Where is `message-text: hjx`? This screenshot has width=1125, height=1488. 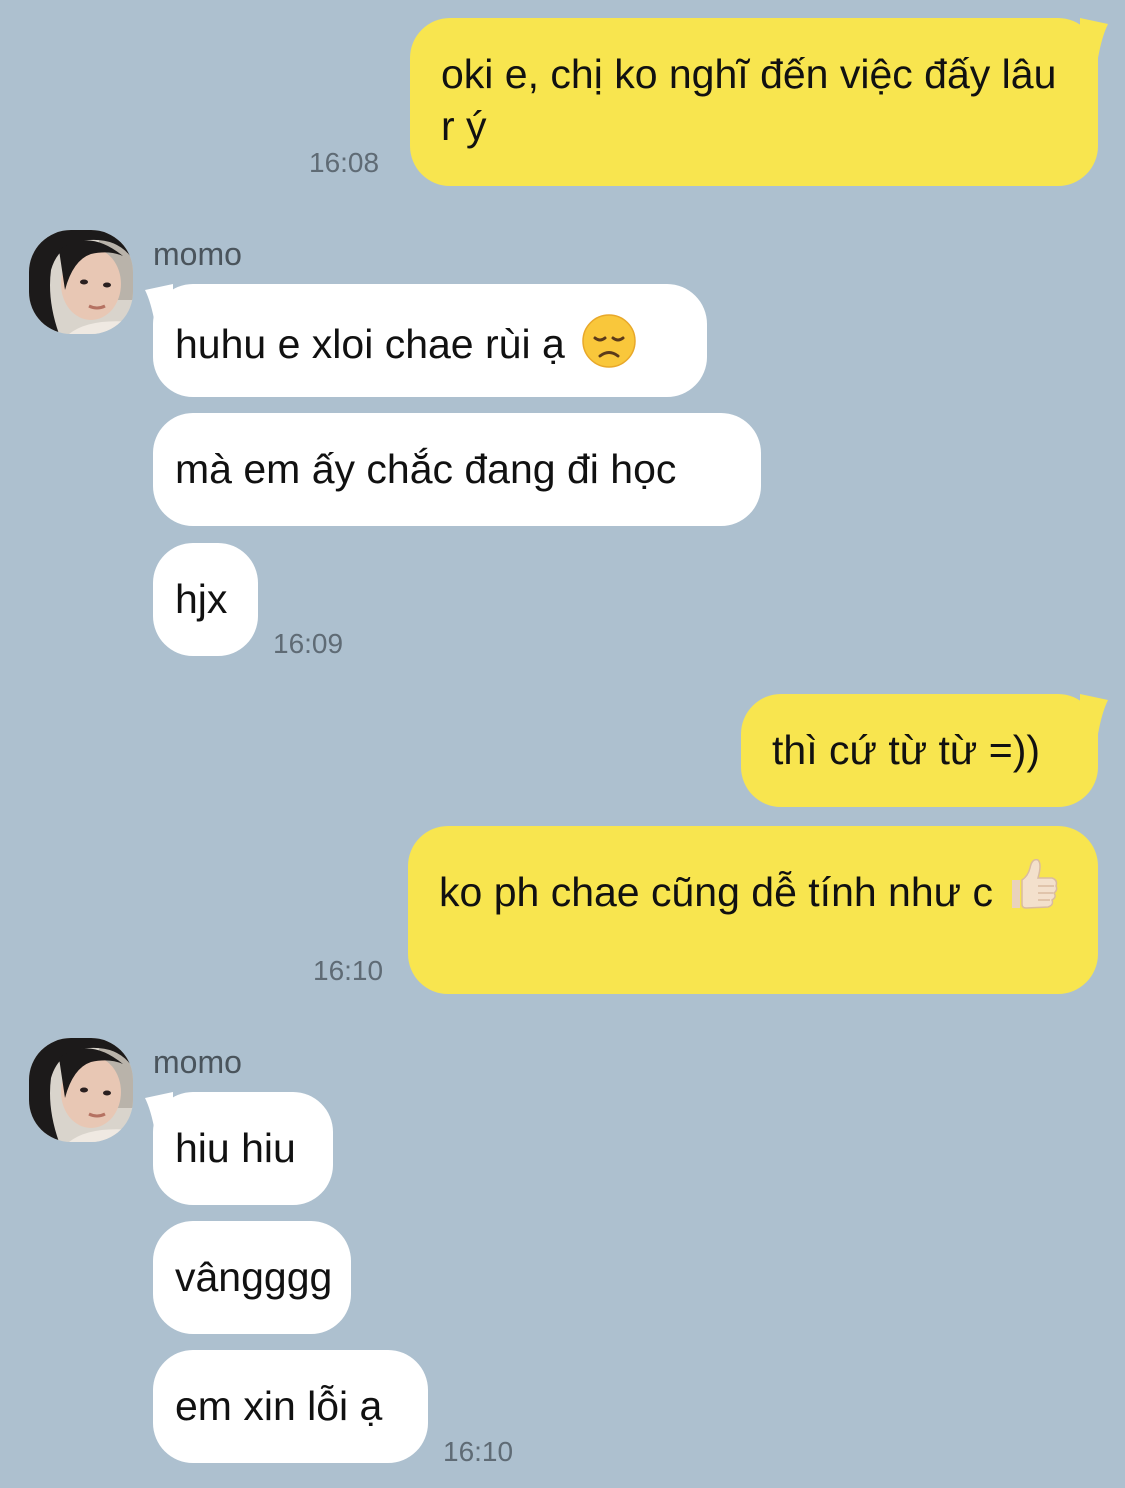 message-text: hjx is located at coordinates (201, 599).